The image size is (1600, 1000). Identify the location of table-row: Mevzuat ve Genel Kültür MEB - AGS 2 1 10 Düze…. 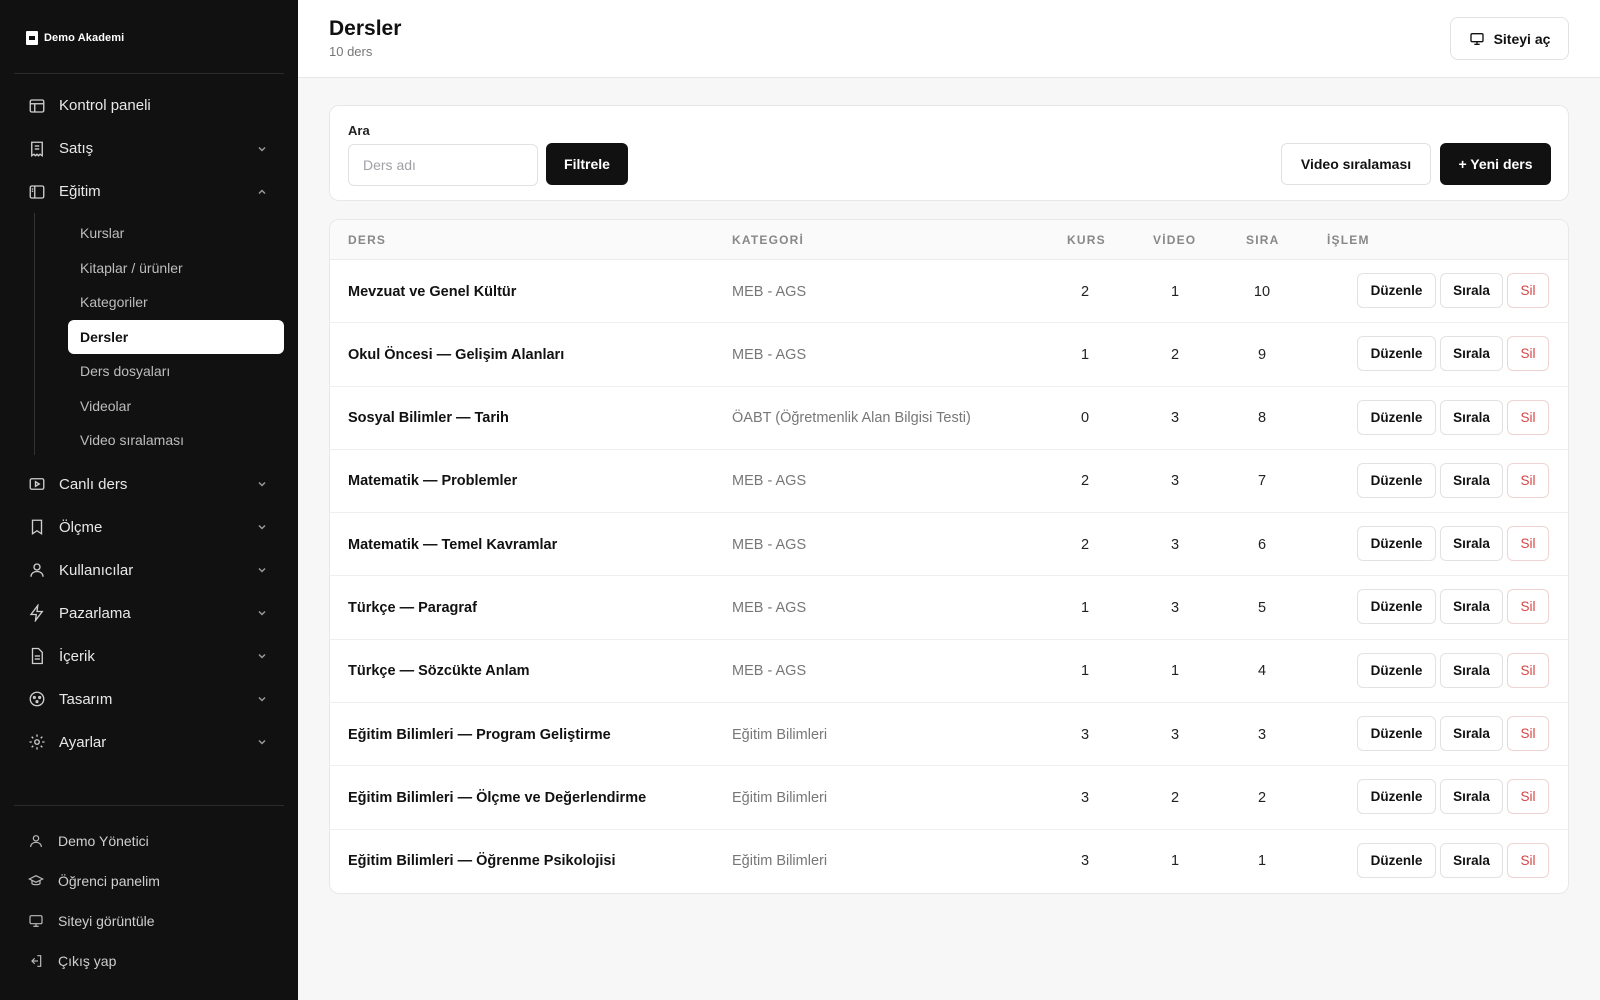
(949, 292).